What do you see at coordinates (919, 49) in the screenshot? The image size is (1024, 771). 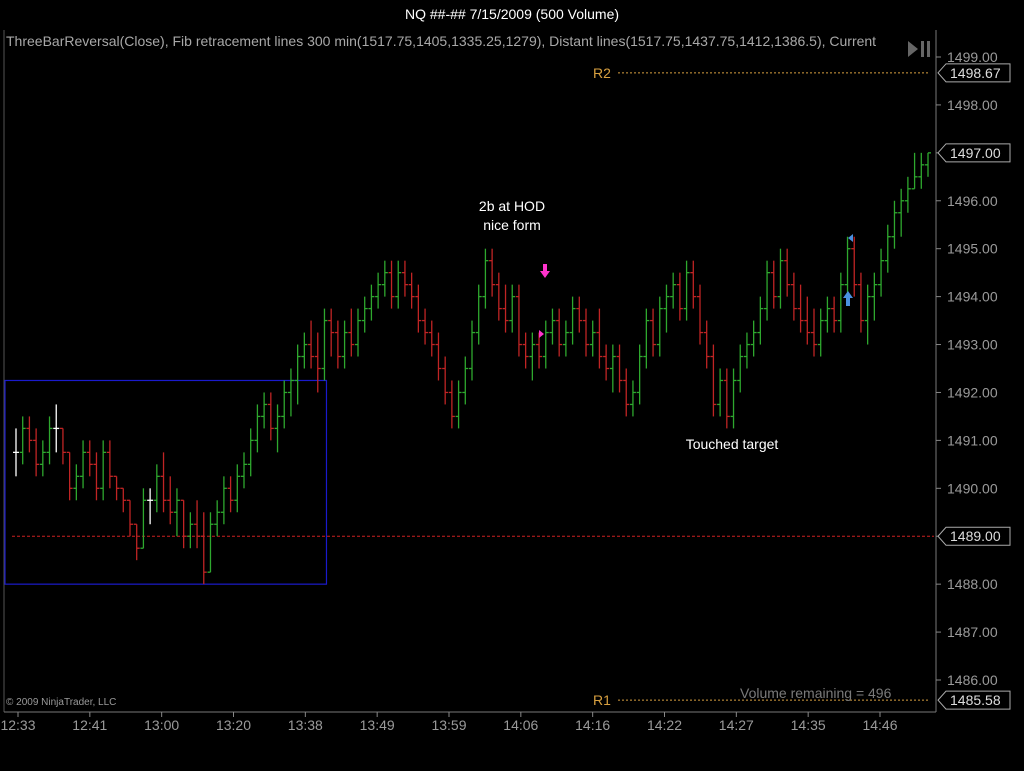 I see `play-pause-icon` at bounding box center [919, 49].